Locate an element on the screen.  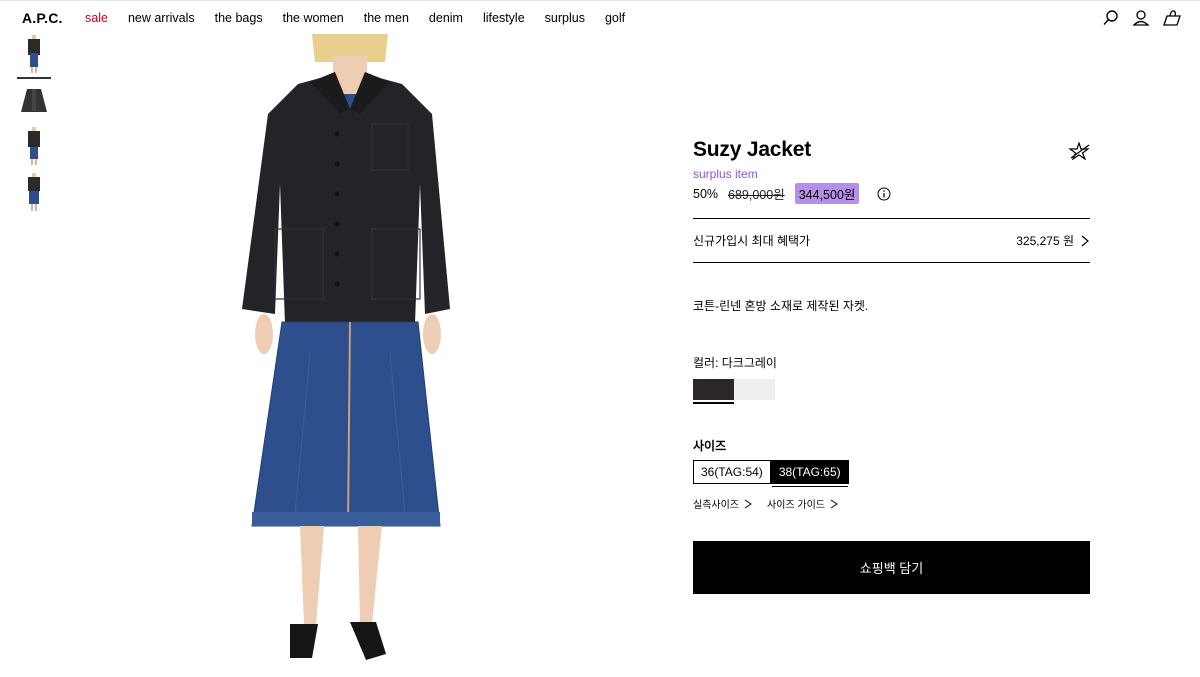
logo: A.P.C. is located at coordinates (42, 18).